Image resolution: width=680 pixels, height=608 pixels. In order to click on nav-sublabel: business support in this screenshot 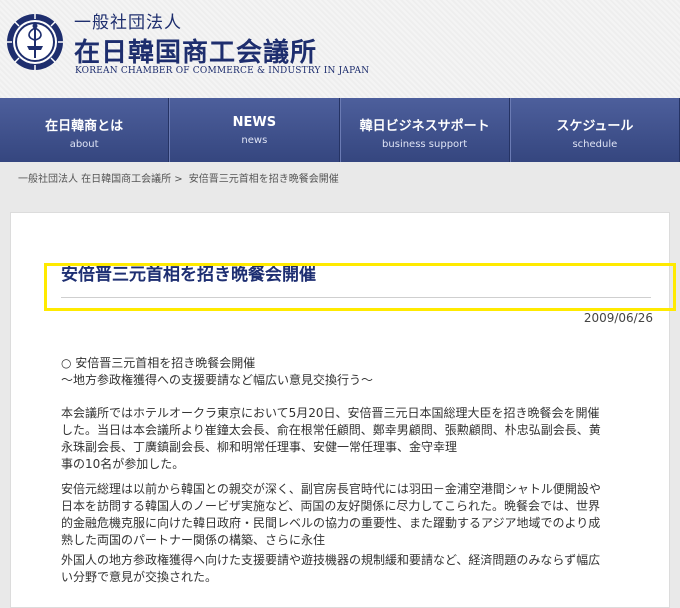, I will do `click(425, 144)`.